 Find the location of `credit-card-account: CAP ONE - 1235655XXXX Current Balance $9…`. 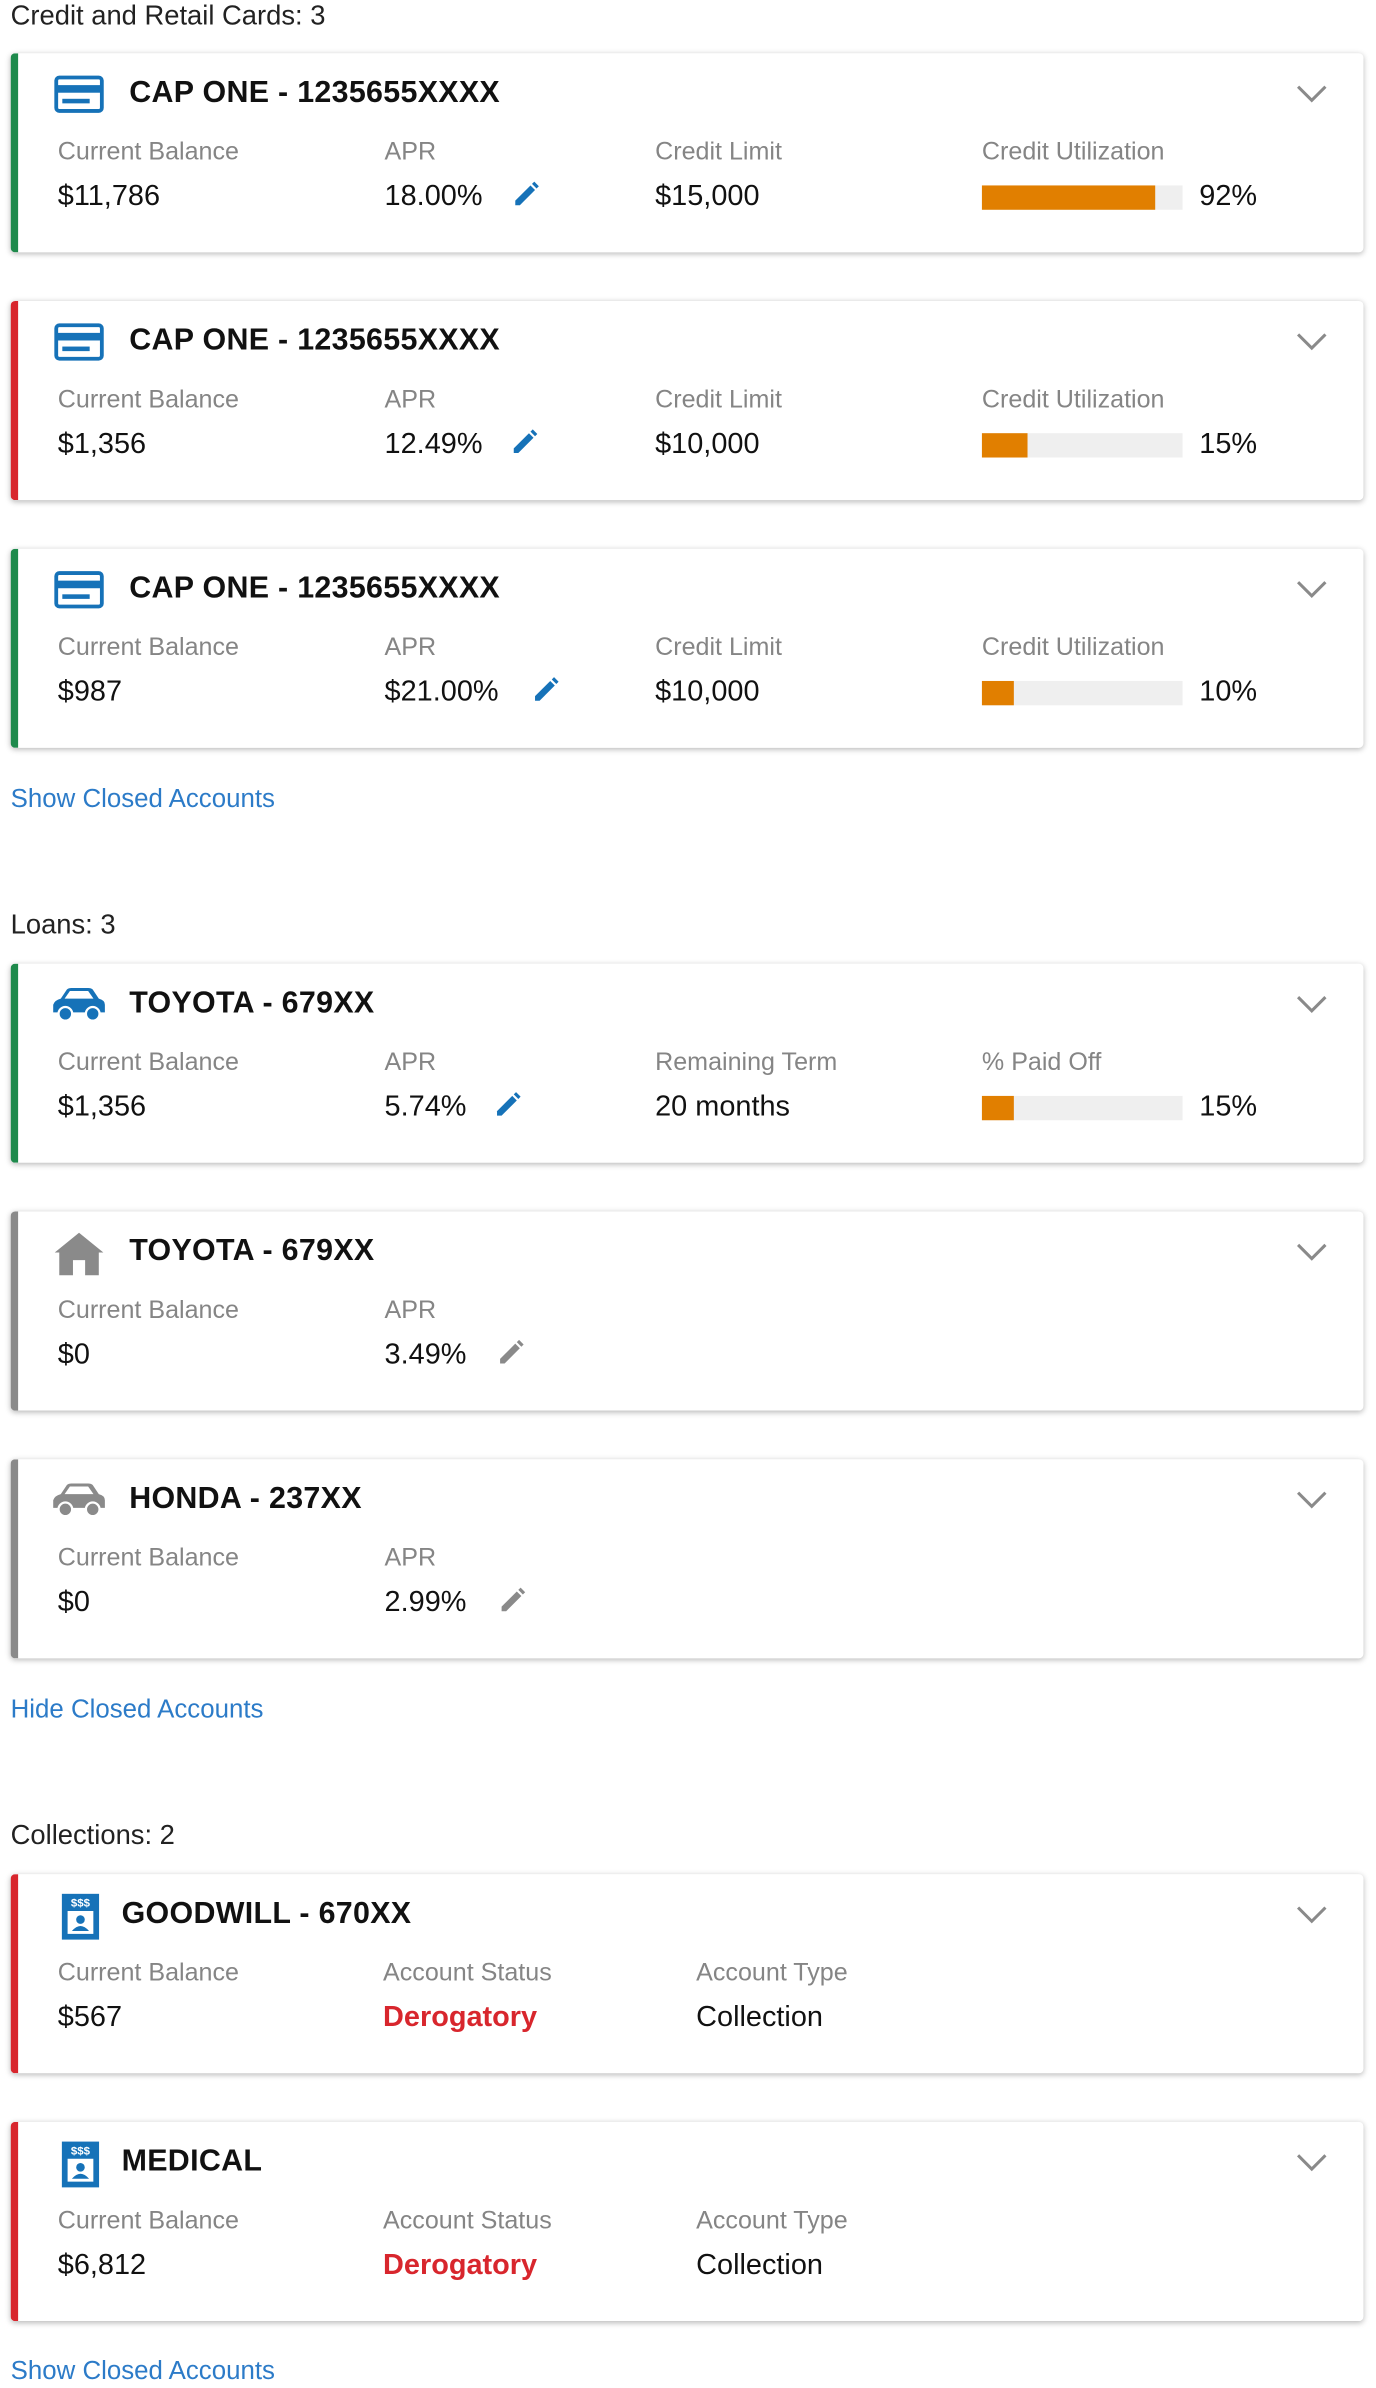

credit-card-account: CAP ONE - 1235655XXXX Current Balance $9… is located at coordinates (687, 648).